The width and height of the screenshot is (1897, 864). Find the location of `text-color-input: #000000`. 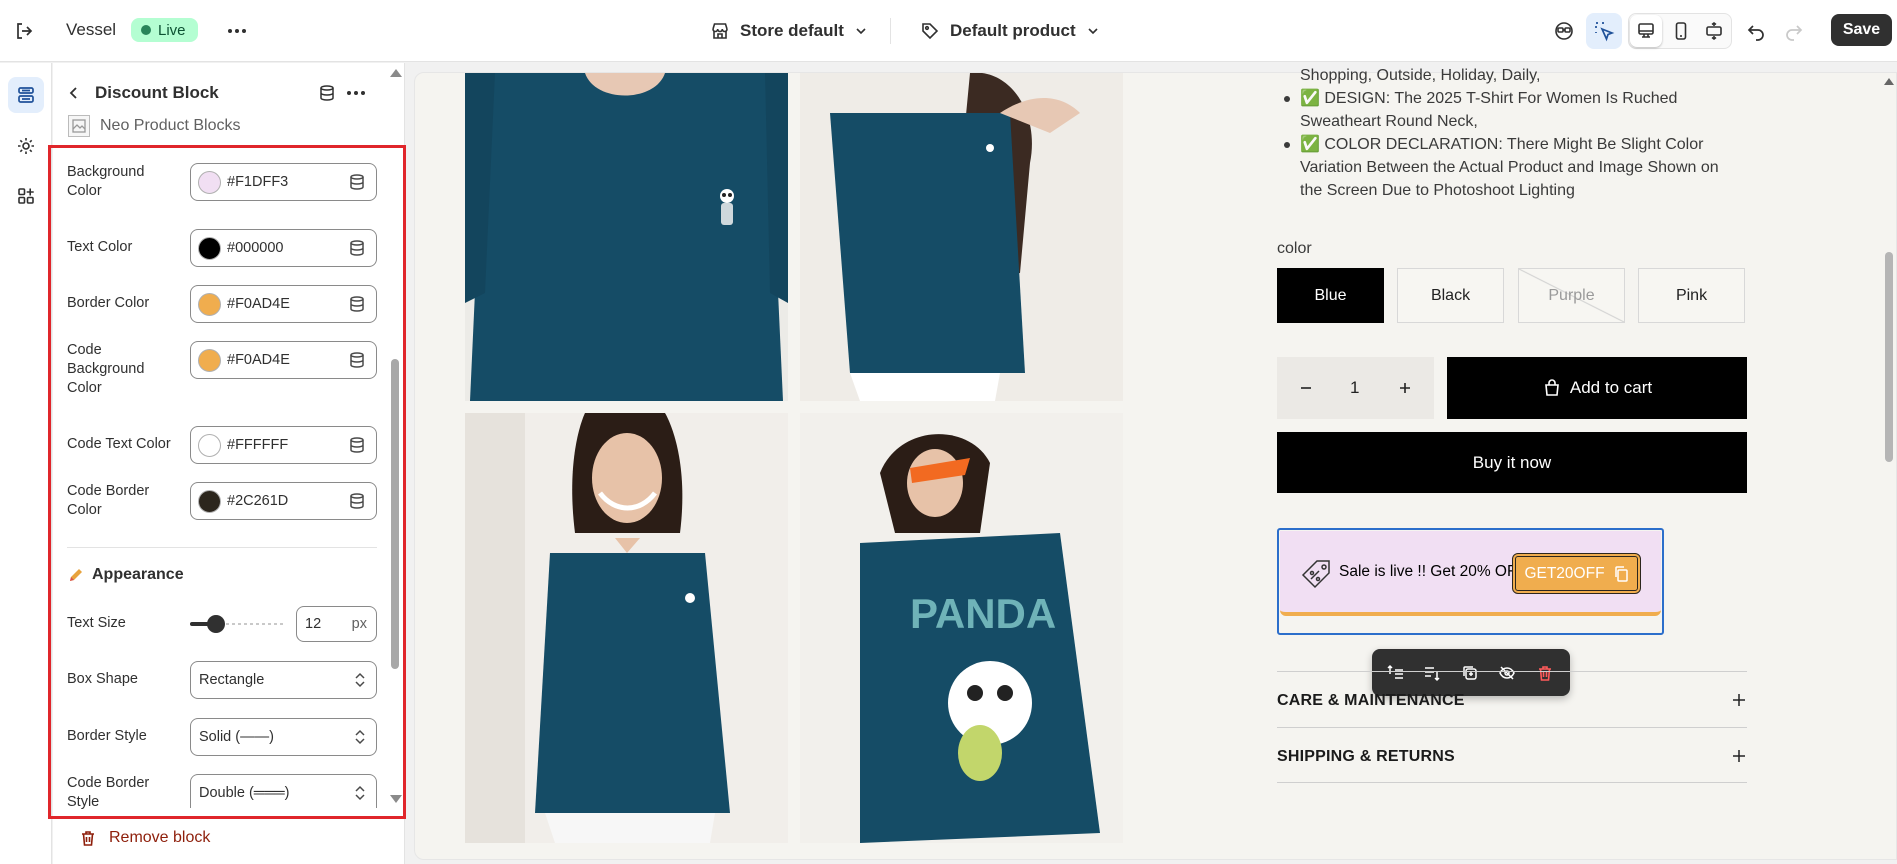

text-color-input: #000000 is located at coordinates (283, 248).